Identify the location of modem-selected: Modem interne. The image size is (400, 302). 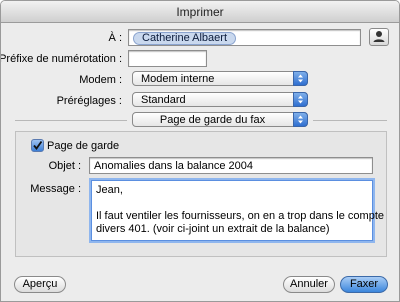
(178, 79).